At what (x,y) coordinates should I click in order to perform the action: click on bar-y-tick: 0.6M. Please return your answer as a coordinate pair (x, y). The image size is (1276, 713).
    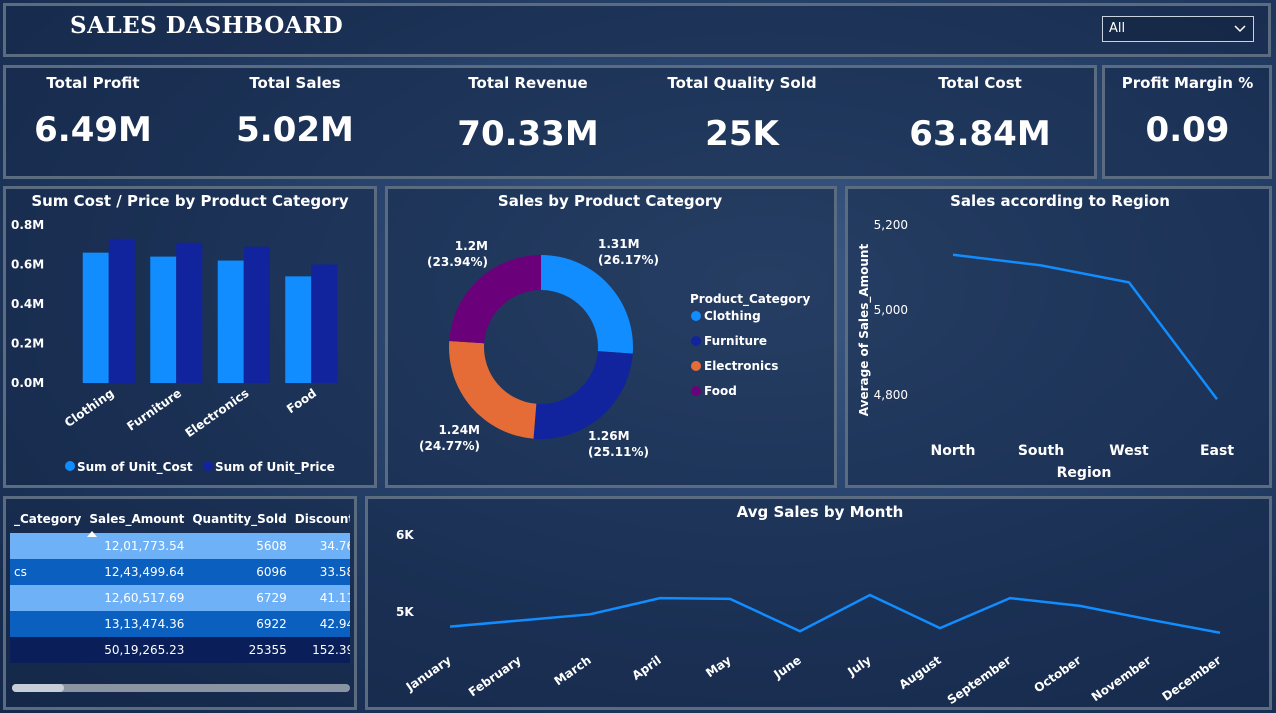
    Looking at the image, I should click on (27, 265).